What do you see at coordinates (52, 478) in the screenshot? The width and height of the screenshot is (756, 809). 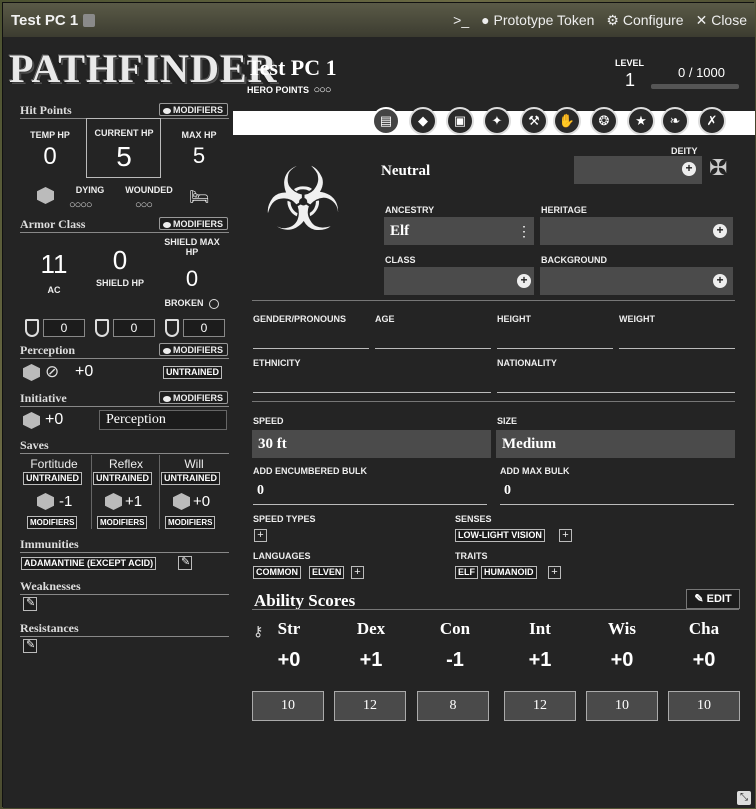 I see `fortitude-rank-badge: UNTRAINED` at bounding box center [52, 478].